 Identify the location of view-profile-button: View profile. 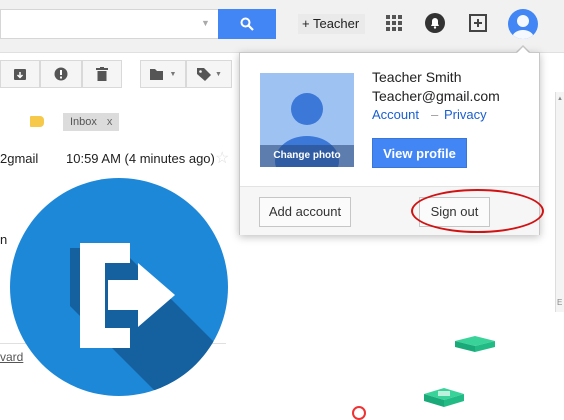
(419, 153).